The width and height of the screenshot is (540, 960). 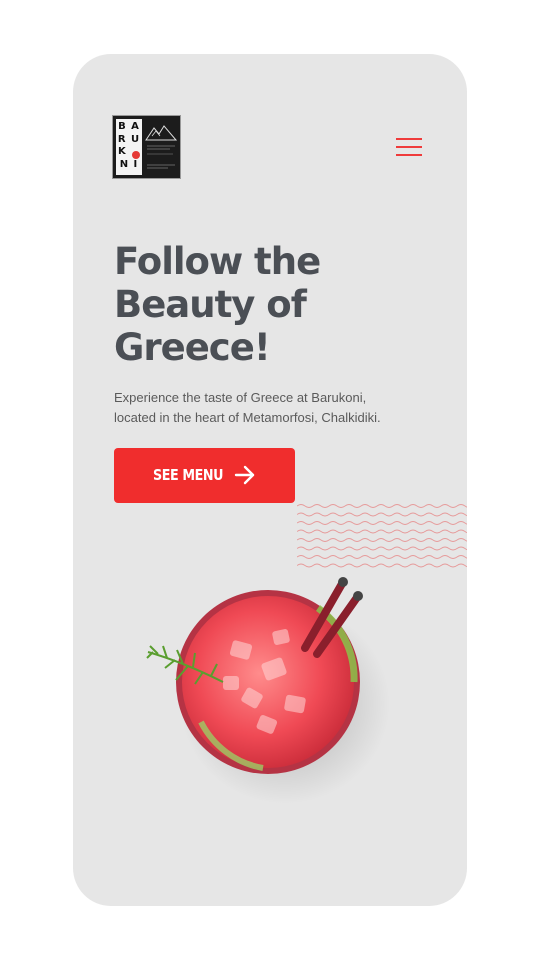 What do you see at coordinates (129, 126) in the screenshot?
I see `logo-line-1: B A` at bounding box center [129, 126].